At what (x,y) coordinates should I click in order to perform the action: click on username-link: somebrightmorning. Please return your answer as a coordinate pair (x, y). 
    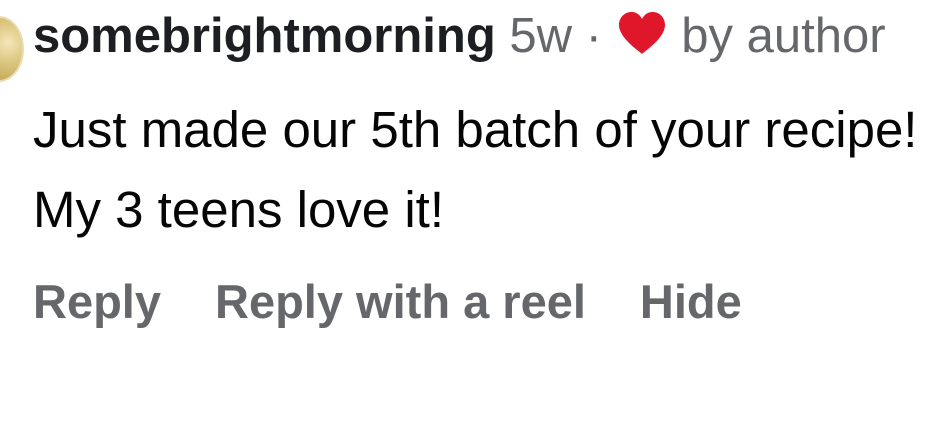
    Looking at the image, I should click on (264, 36).